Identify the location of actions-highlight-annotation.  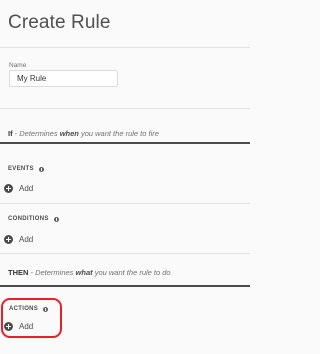
(31, 318).